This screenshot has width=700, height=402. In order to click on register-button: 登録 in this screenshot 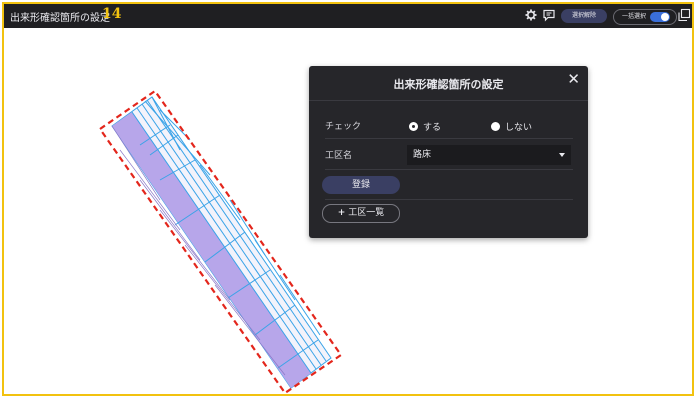, I will do `click(361, 185)`.